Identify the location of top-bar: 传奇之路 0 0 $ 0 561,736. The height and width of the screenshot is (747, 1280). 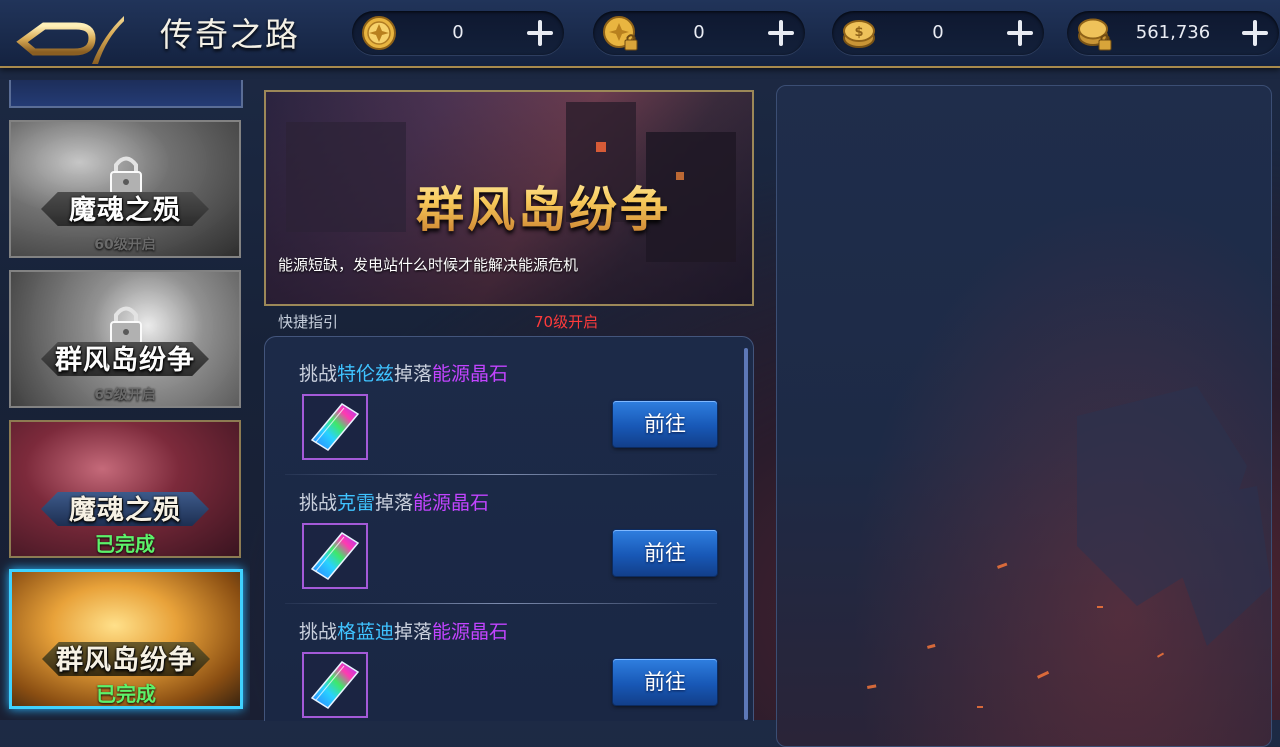
(640, 34).